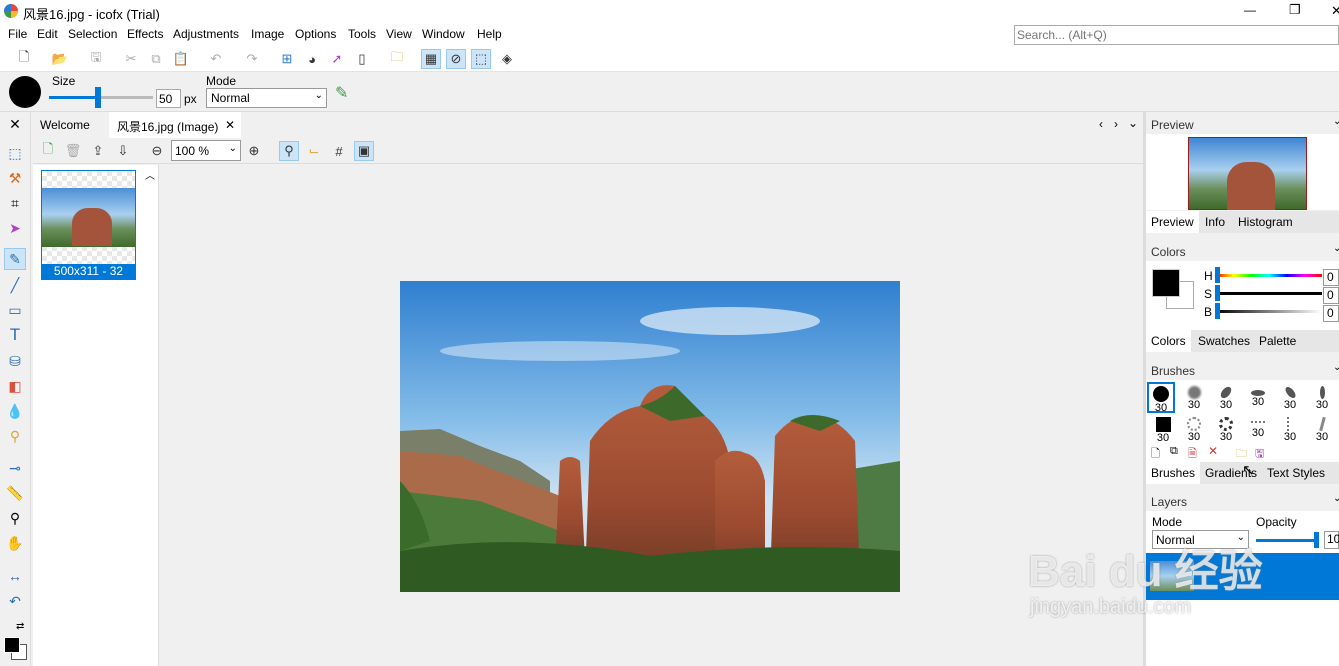  I want to click on fill-bucket-icon: ⛁, so click(15, 361).